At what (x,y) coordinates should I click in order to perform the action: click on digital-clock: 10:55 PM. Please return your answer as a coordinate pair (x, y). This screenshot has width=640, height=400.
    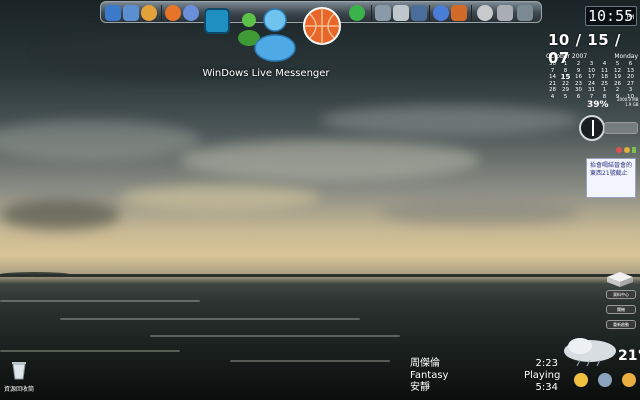
    Looking at the image, I should click on (611, 16).